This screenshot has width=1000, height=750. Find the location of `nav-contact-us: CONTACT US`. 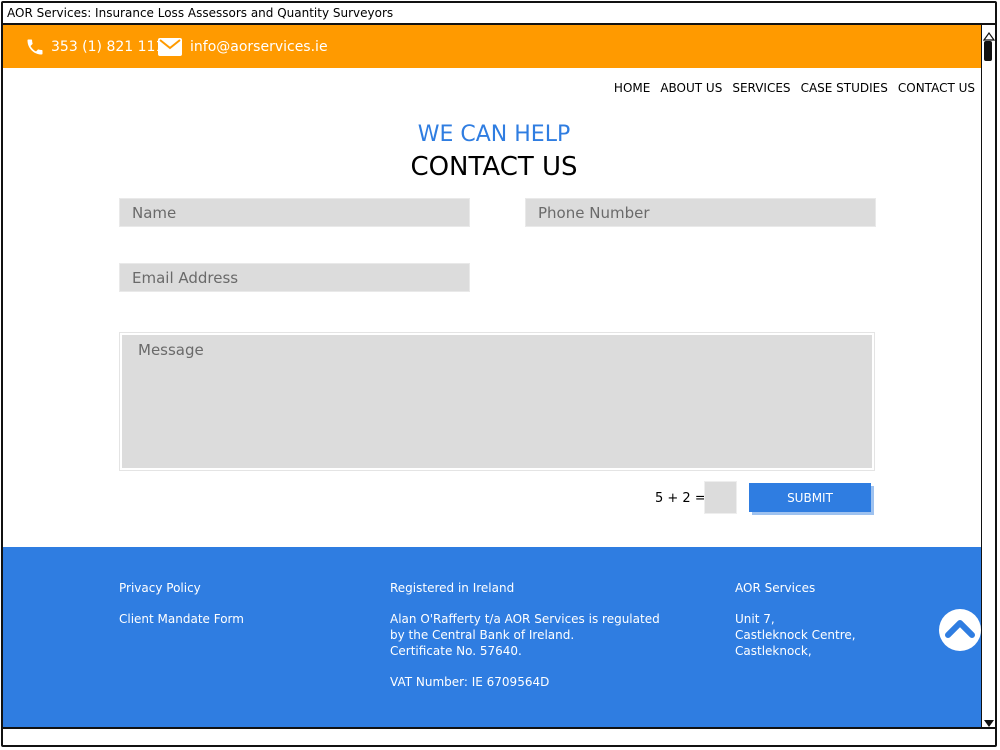

nav-contact-us: CONTACT US is located at coordinates (936, 88).